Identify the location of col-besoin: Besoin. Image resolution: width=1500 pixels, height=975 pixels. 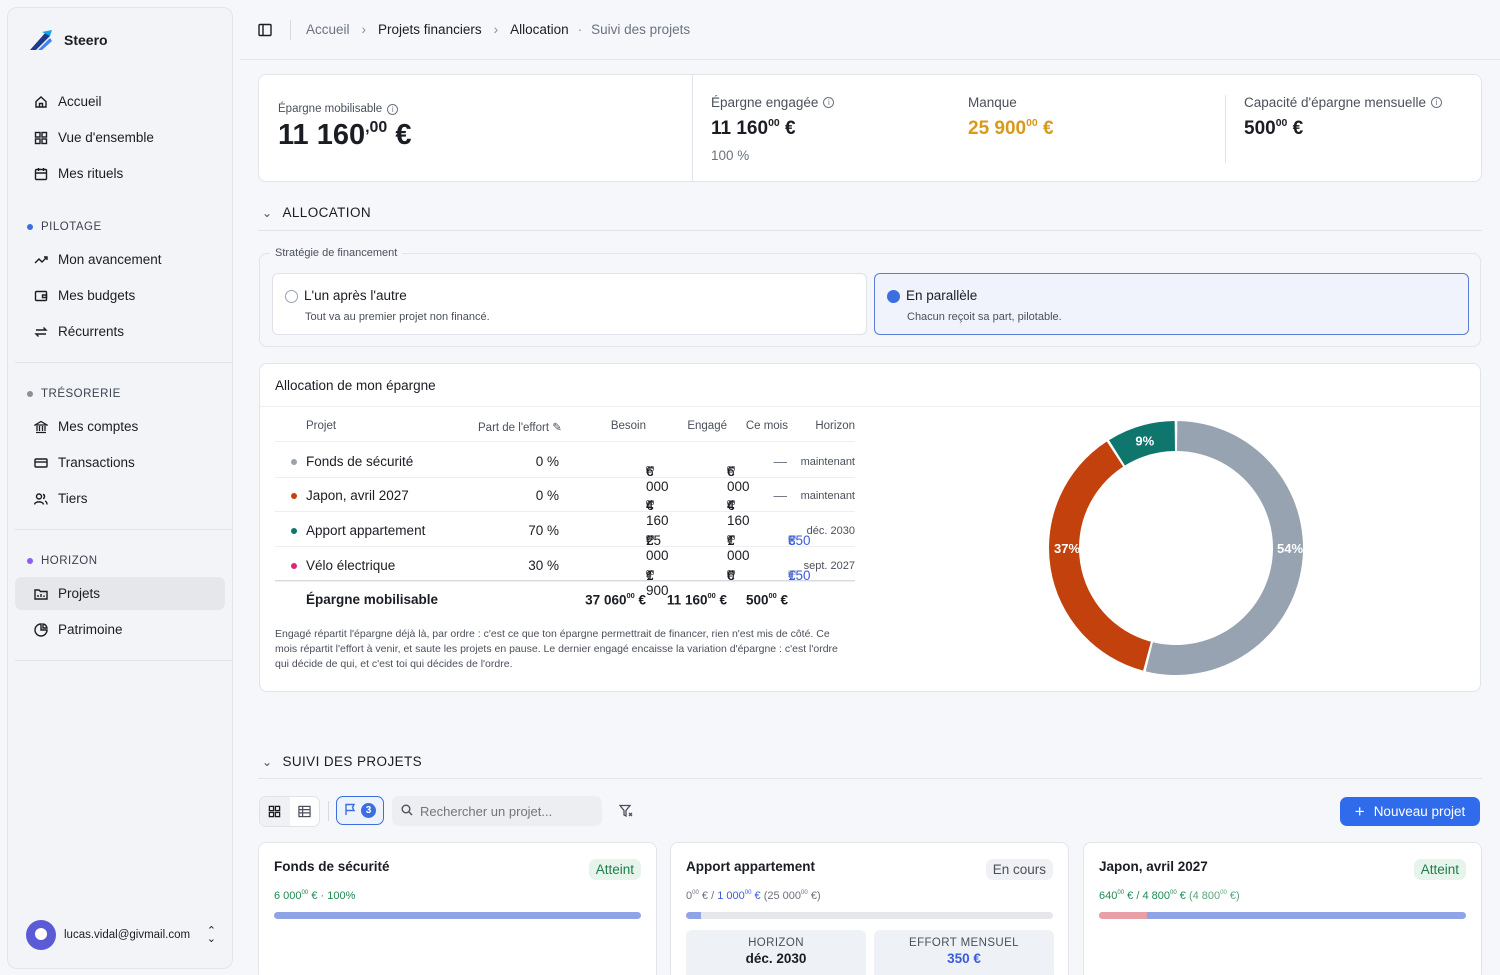
(628, 426).